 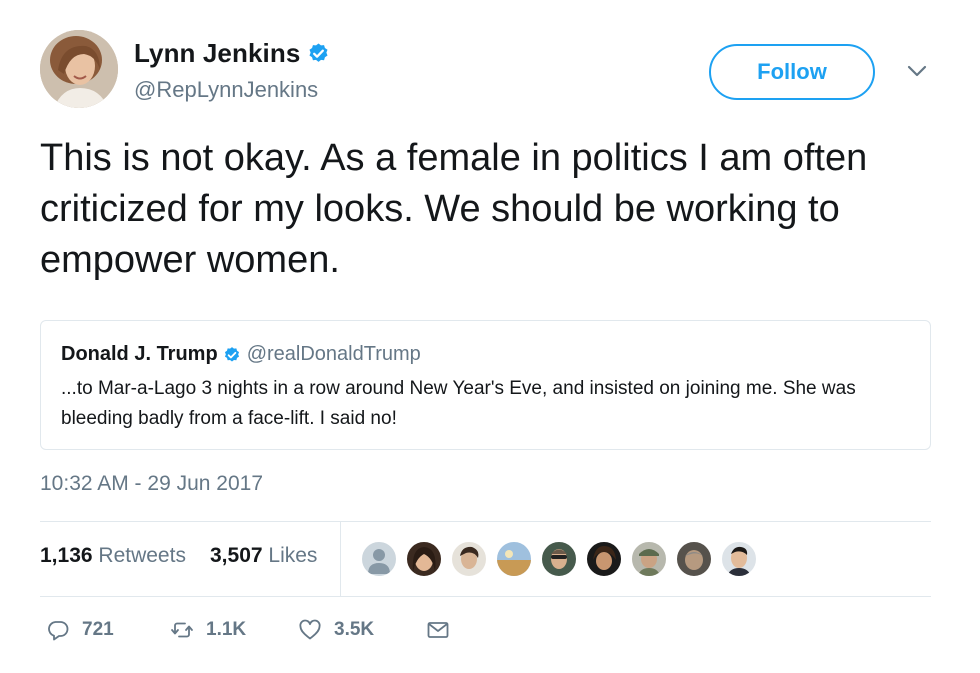 I want to click on author-info: Lynn Jenkins @RepLynnJenkins, so click(x=232, y=70).